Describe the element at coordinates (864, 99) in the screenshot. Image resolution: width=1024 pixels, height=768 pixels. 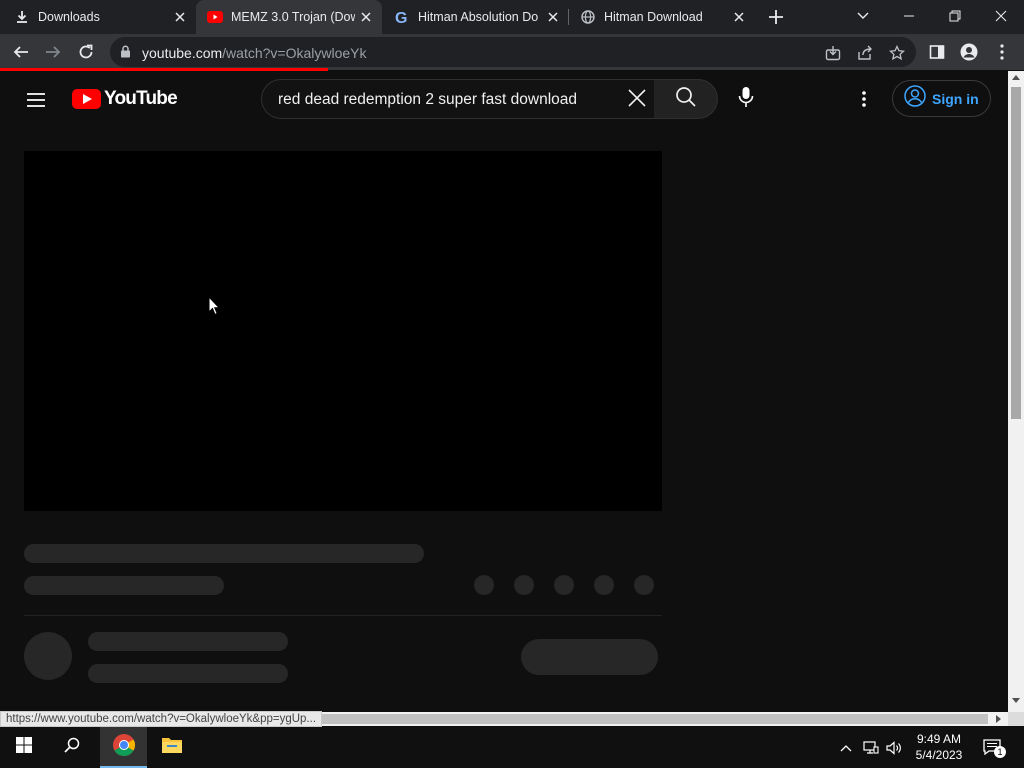
I see `settings-more-icon` at that location.